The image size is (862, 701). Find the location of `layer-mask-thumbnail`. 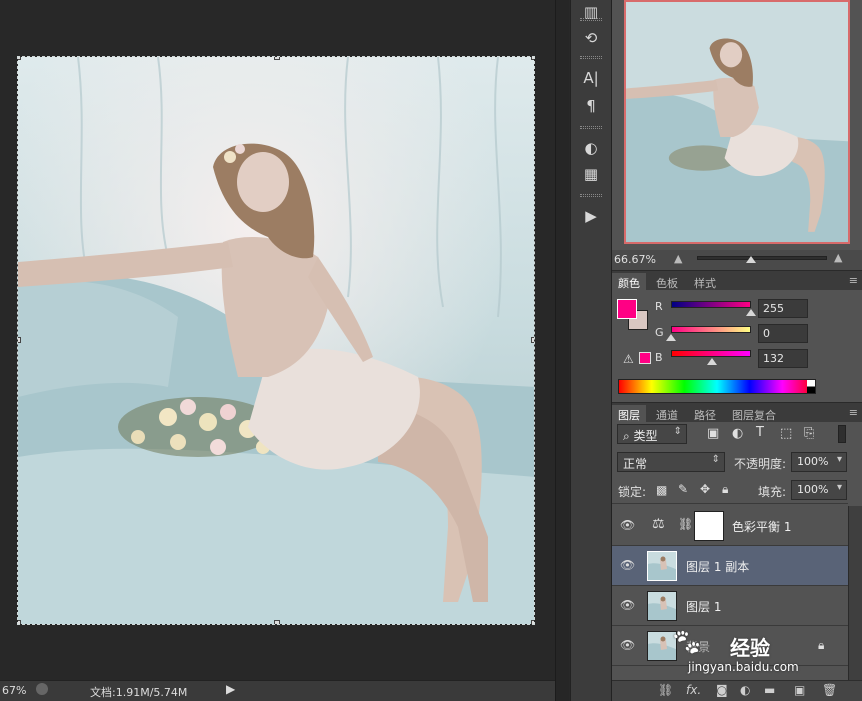

layer-mask-thumbnail is located at coordinates (709, 526).